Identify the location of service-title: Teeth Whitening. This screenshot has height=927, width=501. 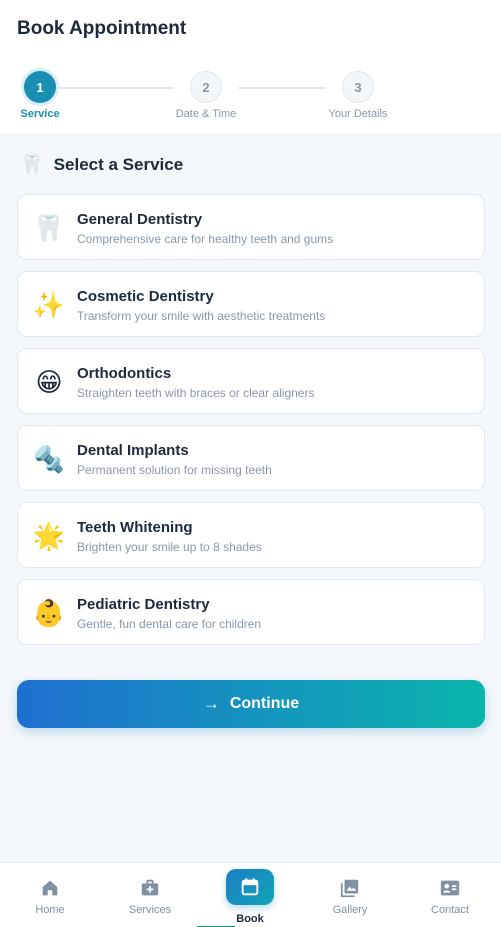
(135, 527).